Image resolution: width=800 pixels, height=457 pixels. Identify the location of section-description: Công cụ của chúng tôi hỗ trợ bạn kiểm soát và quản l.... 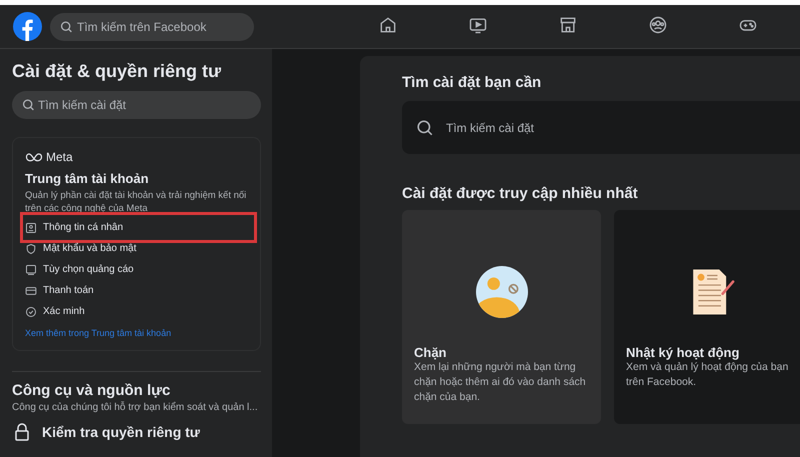
(135, 407).